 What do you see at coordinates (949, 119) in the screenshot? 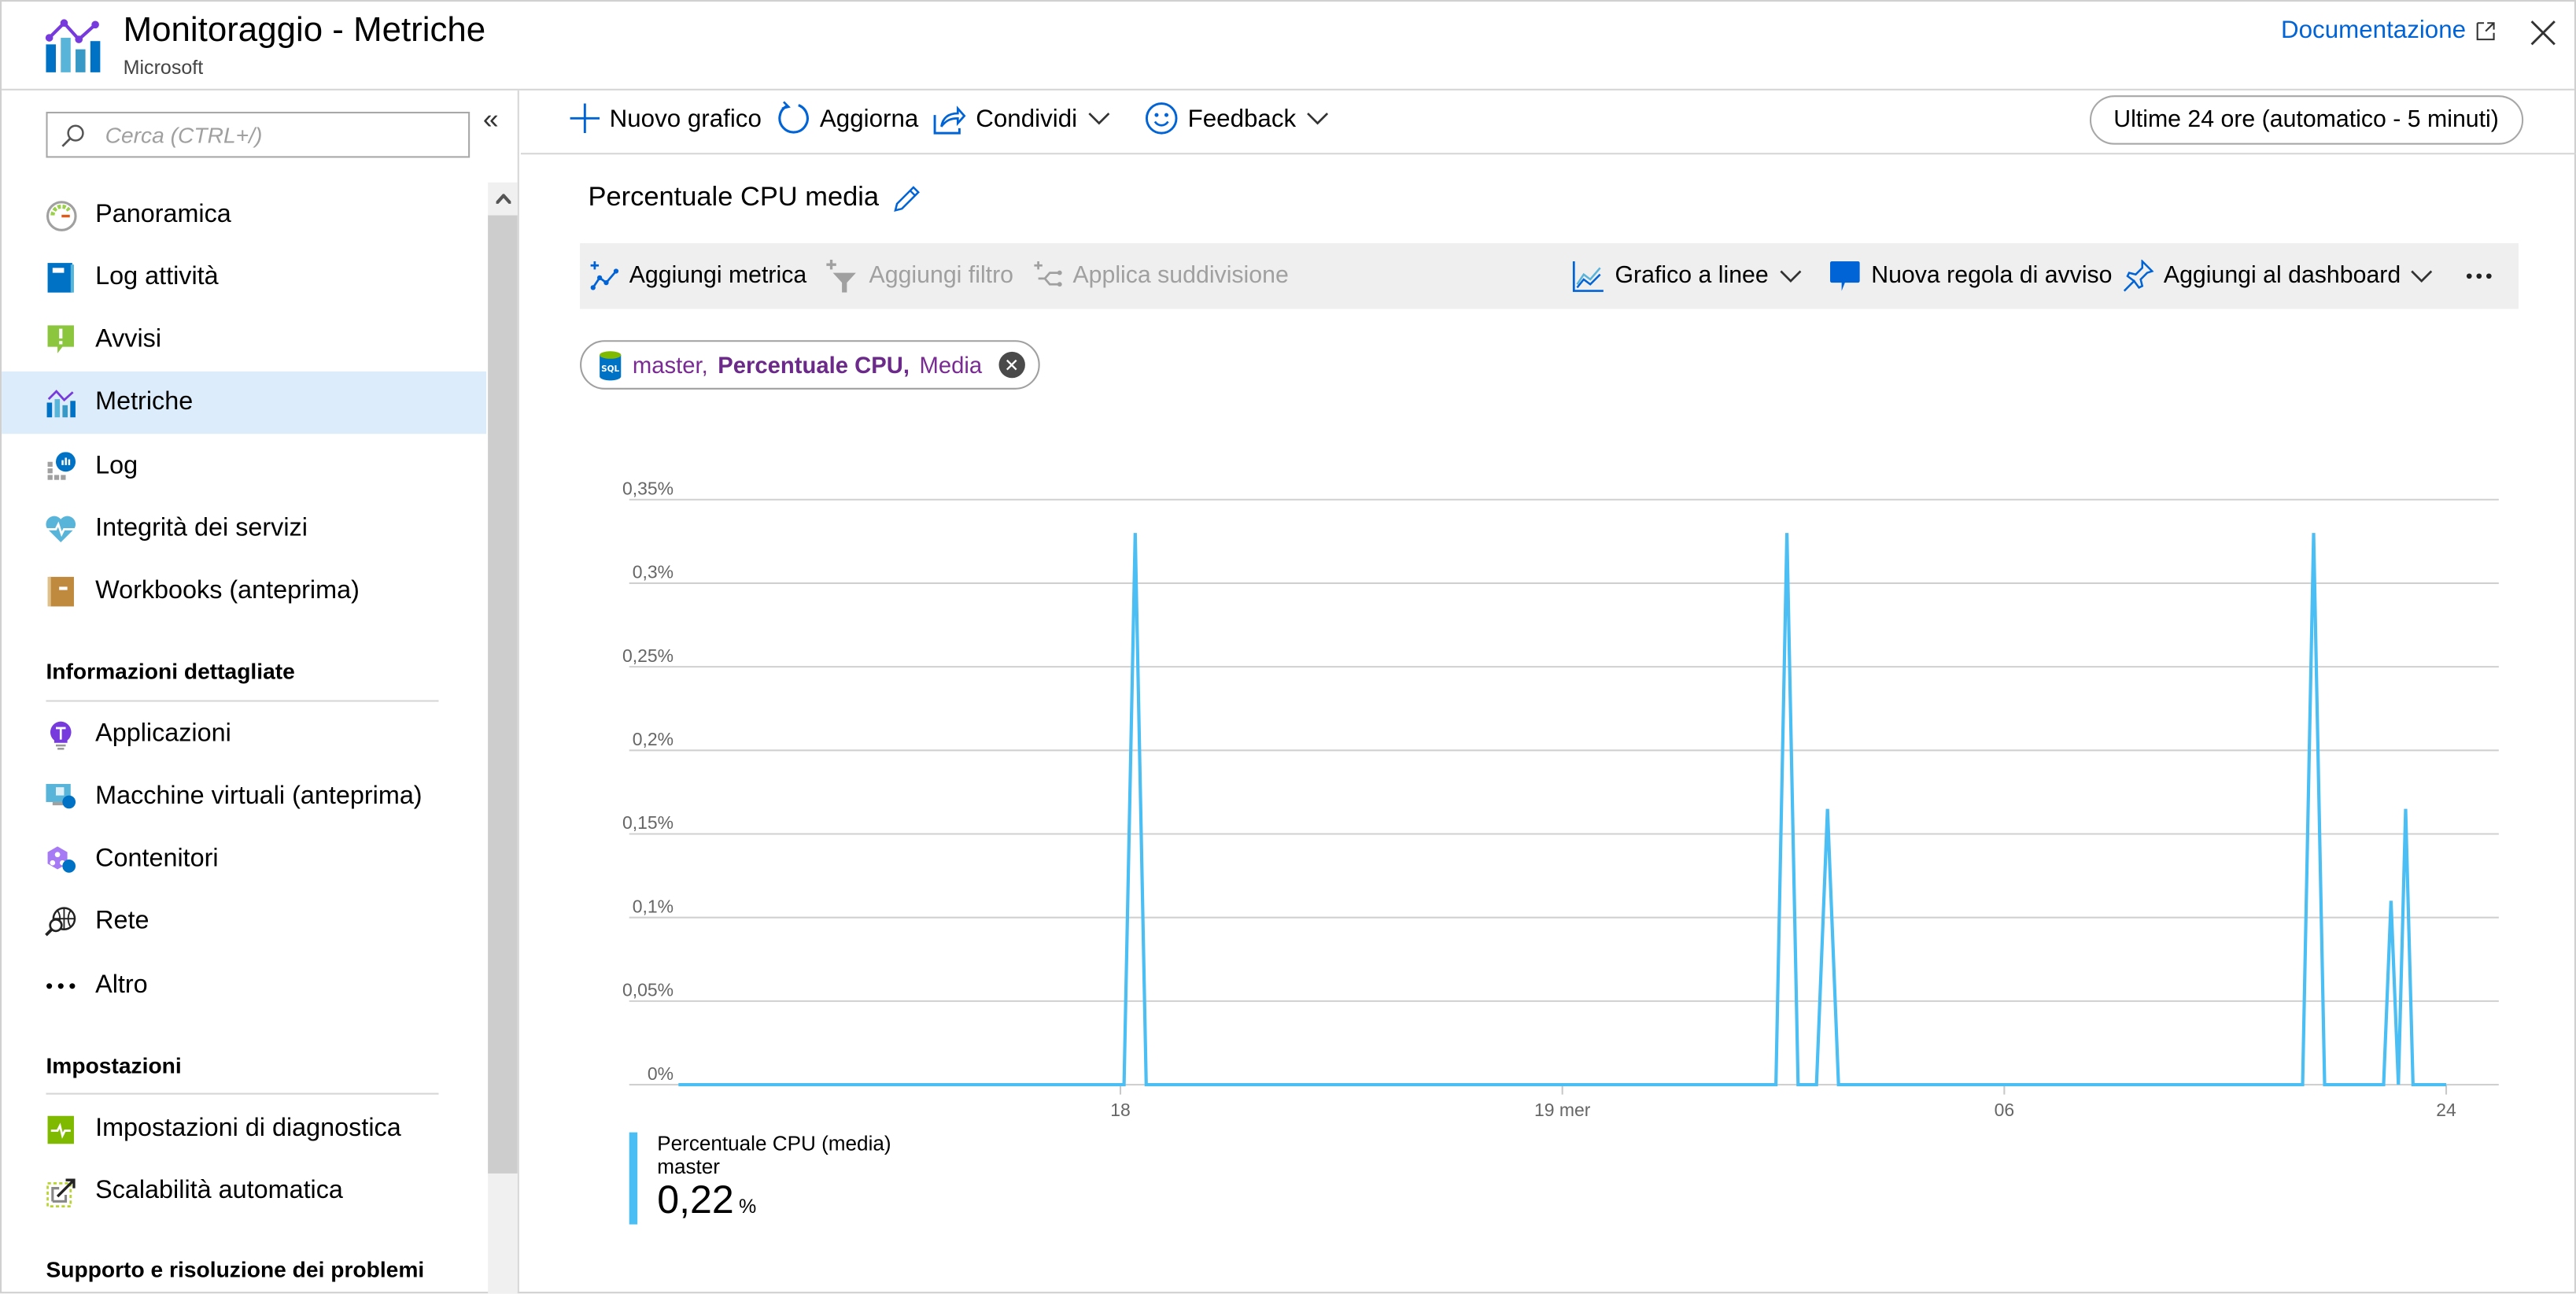
I see `share-icon` at bounding box center [949, 119].